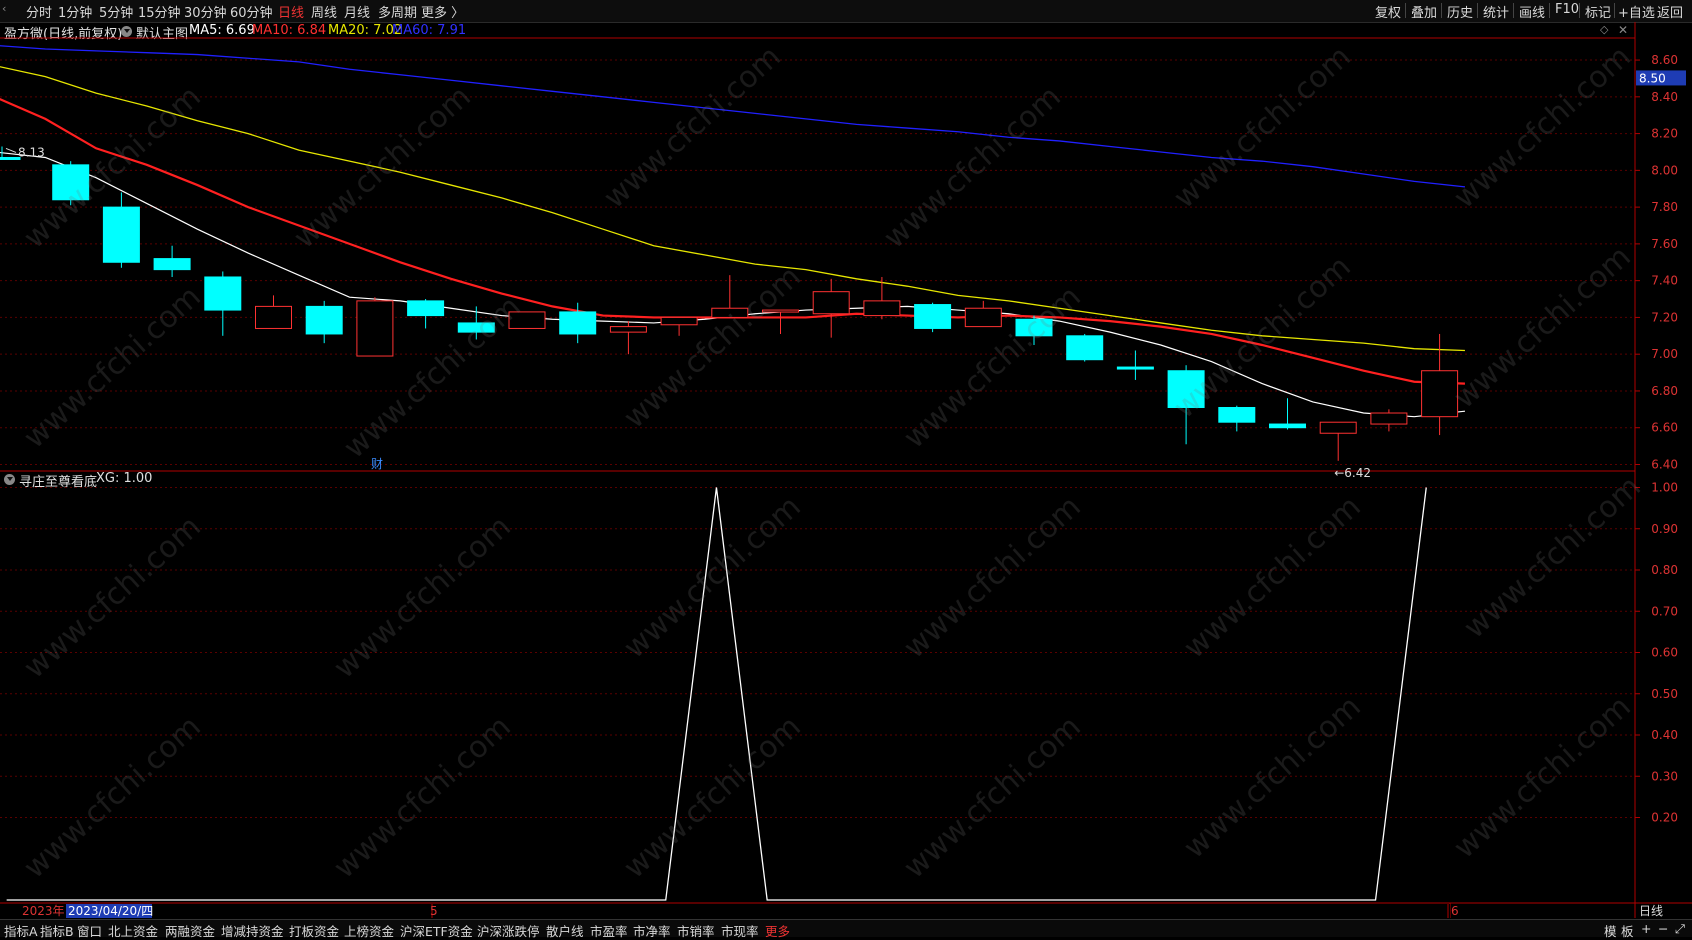 The image size is (1692, 940). I want to click on indicator-tick-label: 0.40, so click(1664, 735).